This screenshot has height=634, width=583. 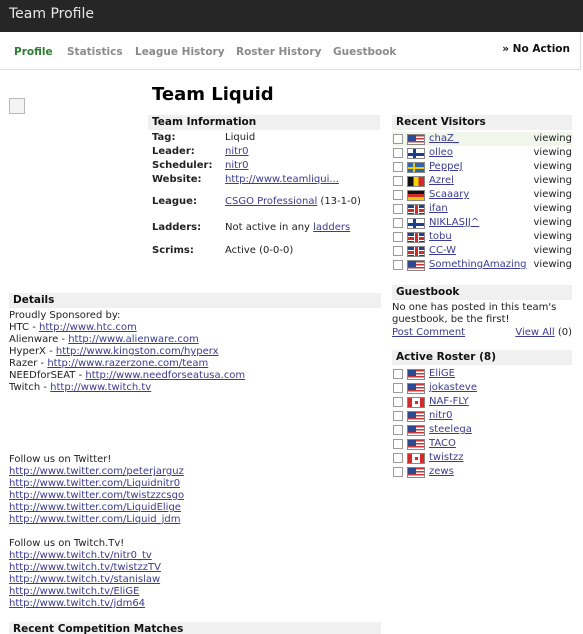 I want to click on visitor-name: Azrel, so click(x=441, y=180).